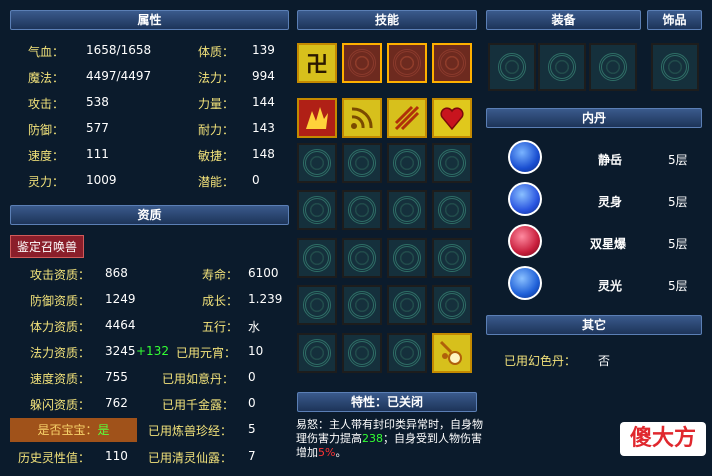 The height and width of the screenshot is (476, 712). Describe the element at coordinates (563, 20) in the screenshot. I see `equipment-header: 装备` at that location.